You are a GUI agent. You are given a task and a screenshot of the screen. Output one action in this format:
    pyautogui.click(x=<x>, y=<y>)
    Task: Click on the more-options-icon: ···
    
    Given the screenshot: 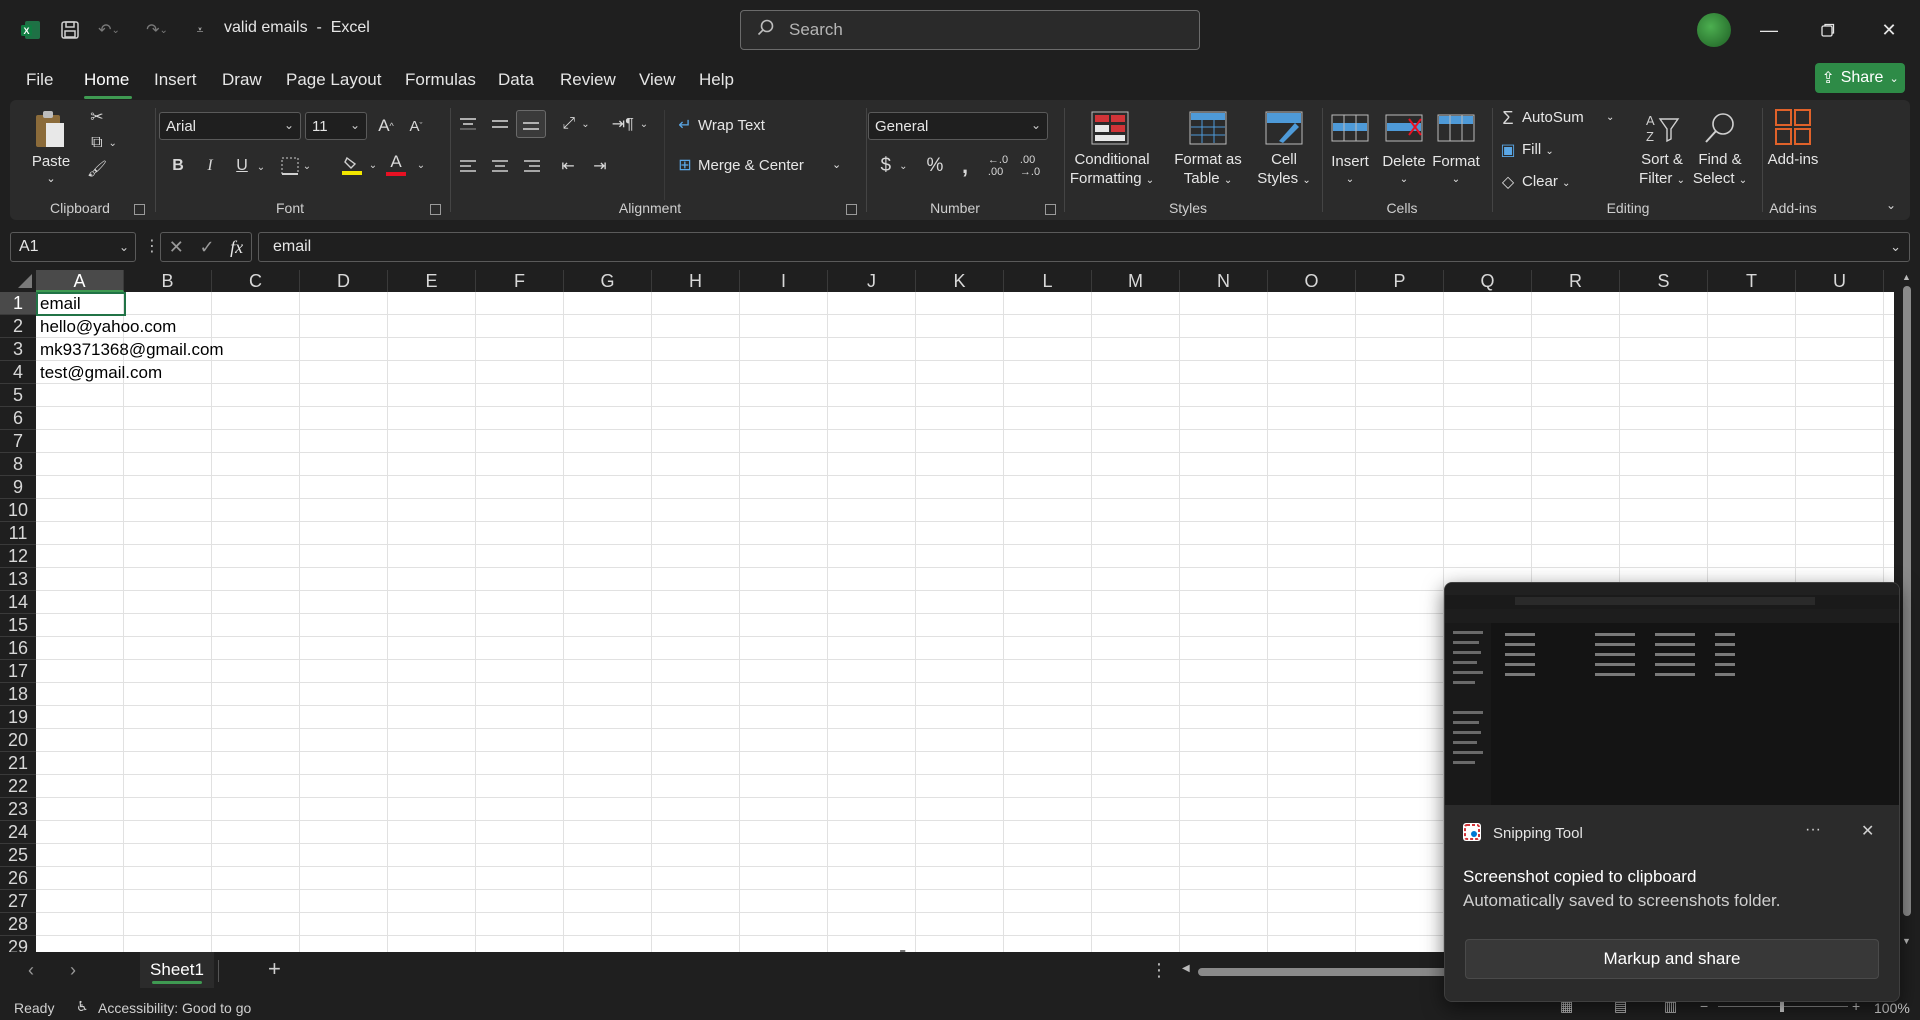 What is the action you would take?
    pyautogui.click(x=1813, y=830)
    